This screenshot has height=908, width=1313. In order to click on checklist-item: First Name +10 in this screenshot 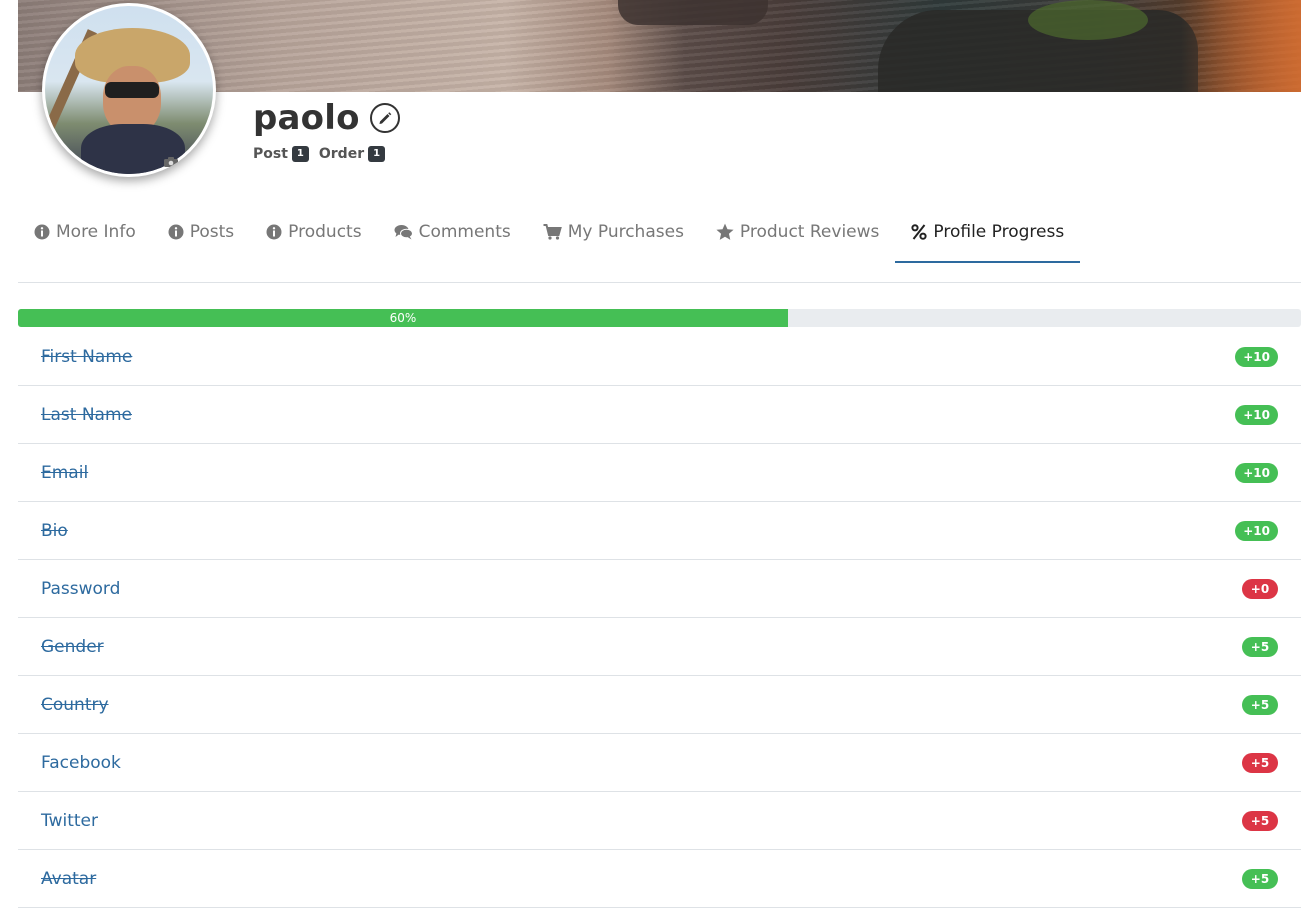, I will do `click(659, 357)`.